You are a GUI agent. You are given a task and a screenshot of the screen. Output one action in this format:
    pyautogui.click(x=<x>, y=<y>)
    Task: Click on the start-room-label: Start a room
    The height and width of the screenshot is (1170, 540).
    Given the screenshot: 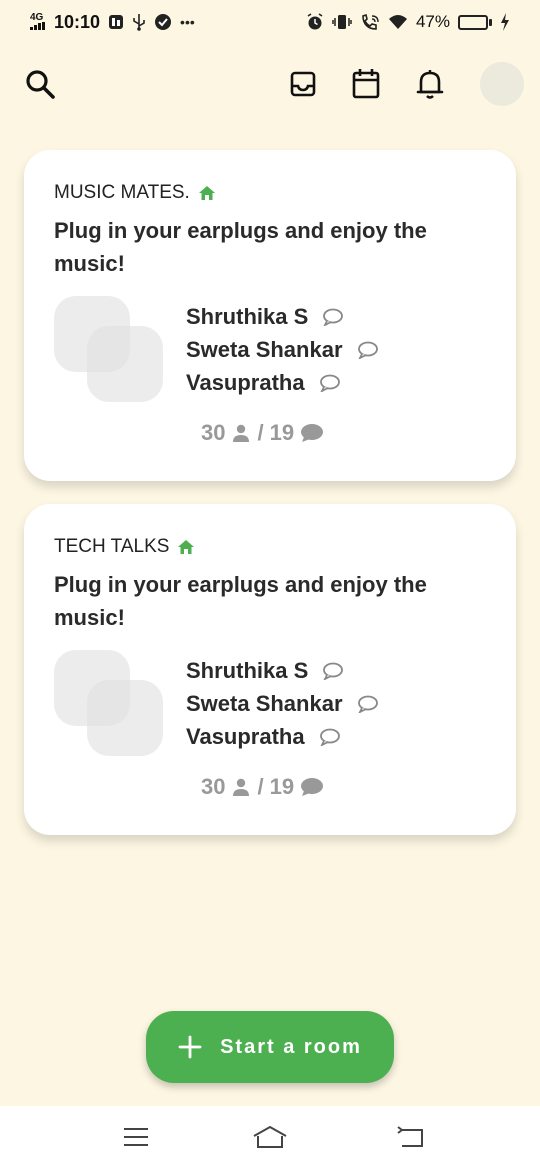 What is the action you would take?
    pyautogui.click(x=291, y=1046)
    